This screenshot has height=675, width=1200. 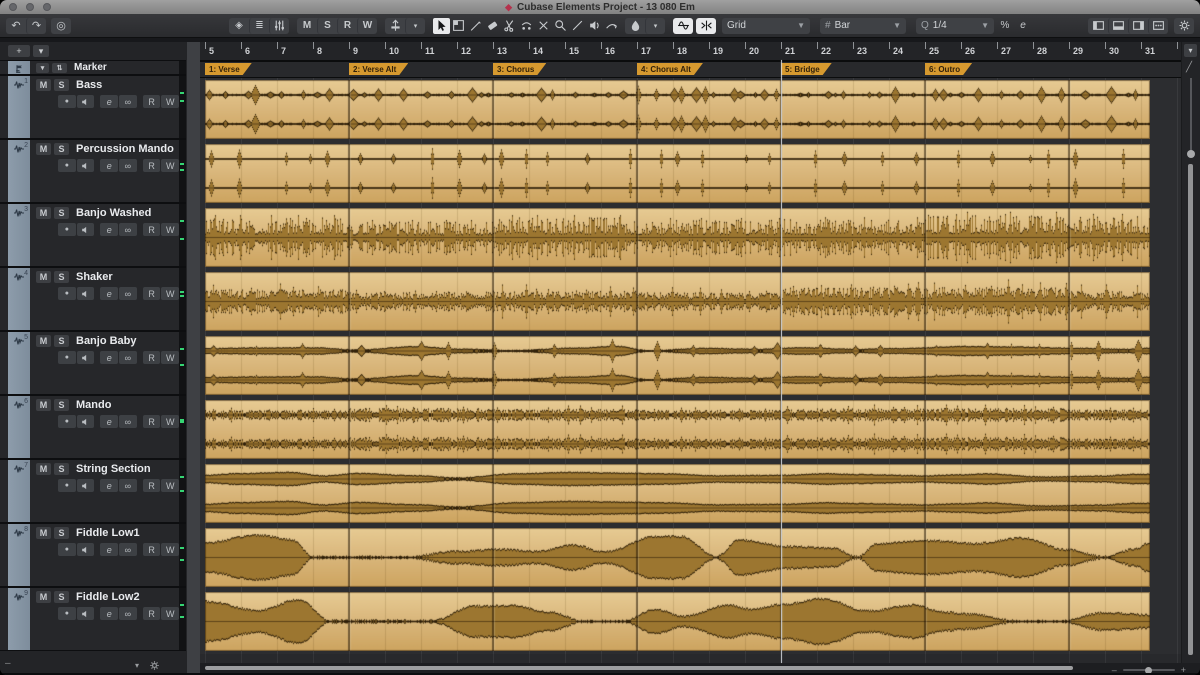 What do you see at coordinates (93, 364) in the screenshot?
I see `track-row: 5 M S Banjo Baby ● e ∞ R W` at bounding box center [93, 364].